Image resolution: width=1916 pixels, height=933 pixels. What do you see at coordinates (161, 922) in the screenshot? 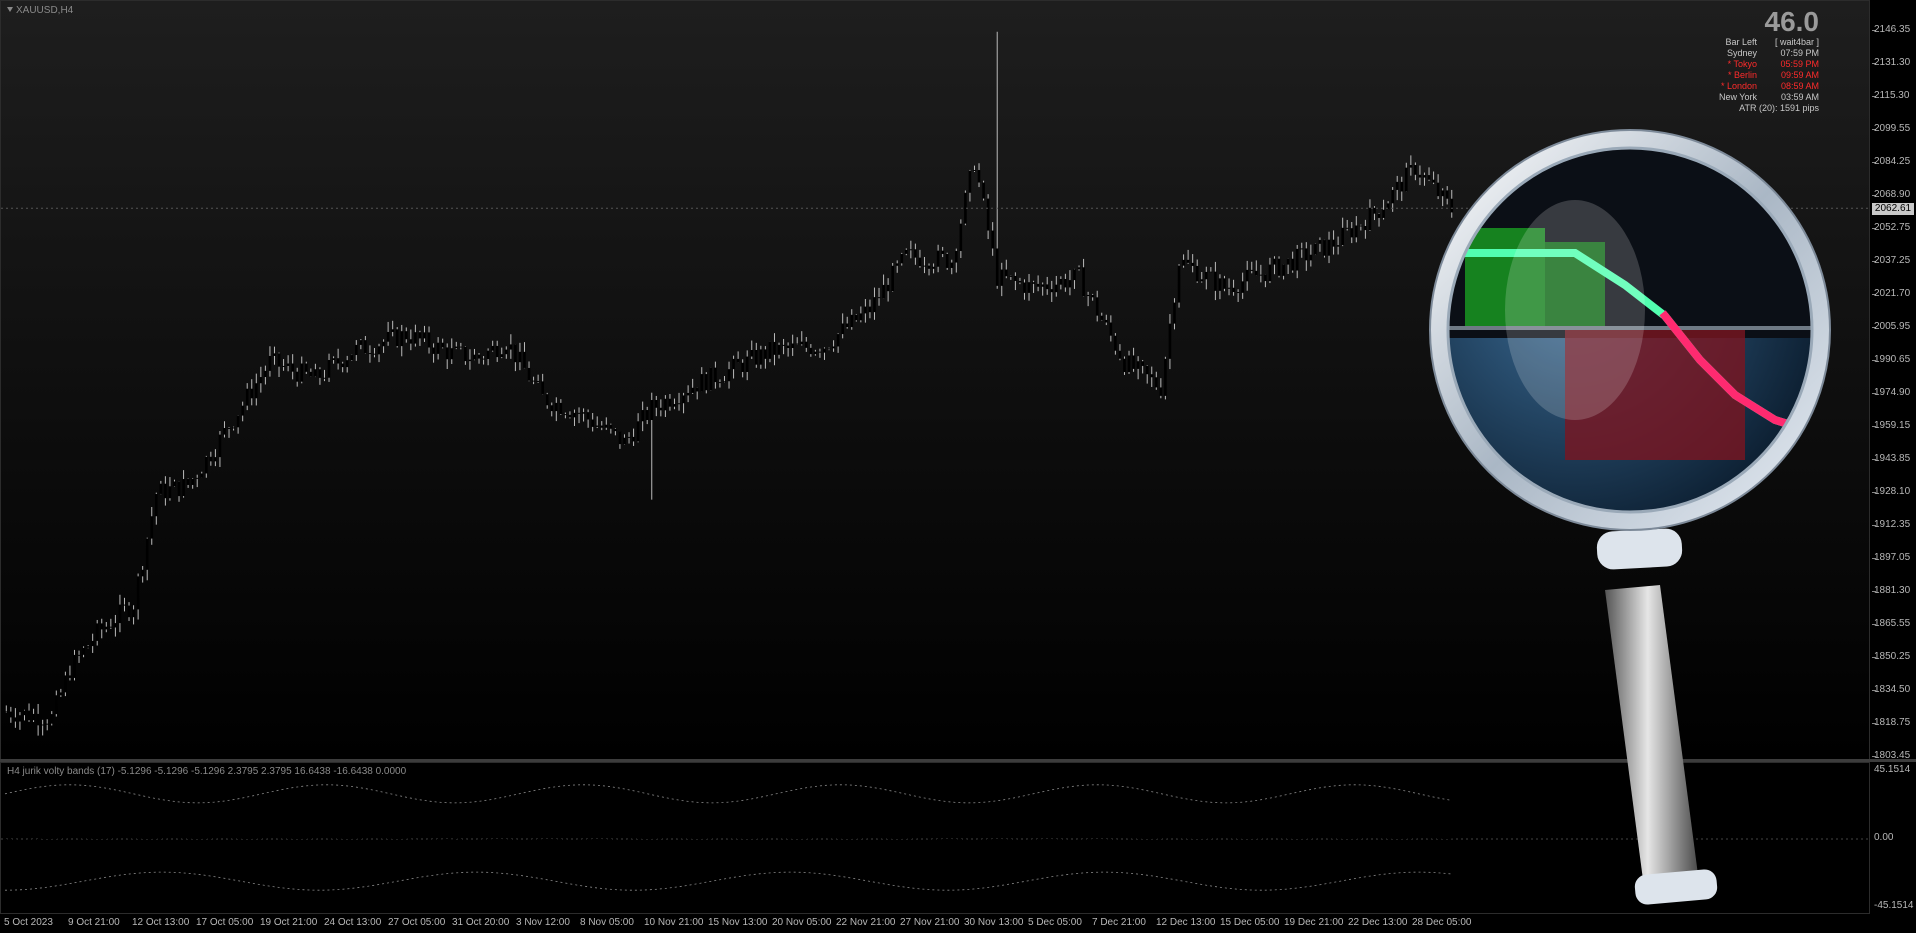
I see `time-tick-label: 12 Oct 13:00` at bounding box center [161, 922].